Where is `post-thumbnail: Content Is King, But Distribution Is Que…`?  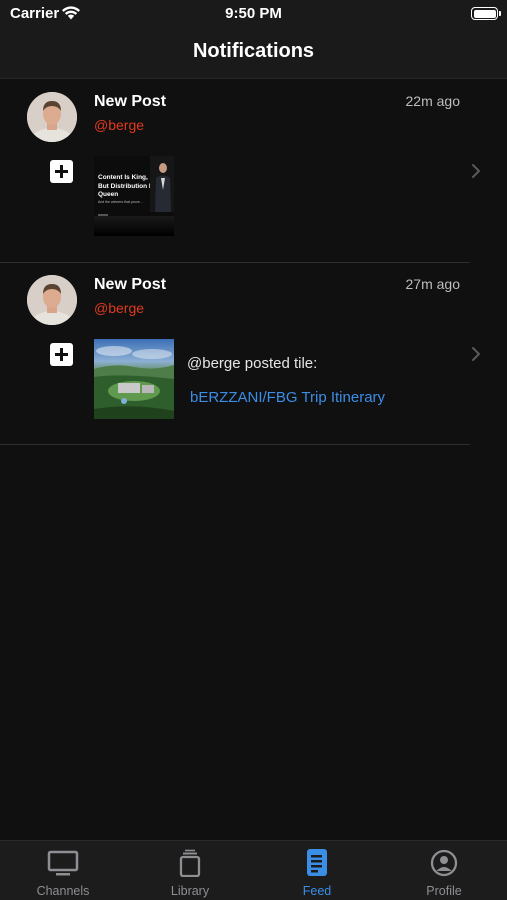 post-thumbnail: Content Is King, But Distribution Is Que… is located at coordinates (134, 196).